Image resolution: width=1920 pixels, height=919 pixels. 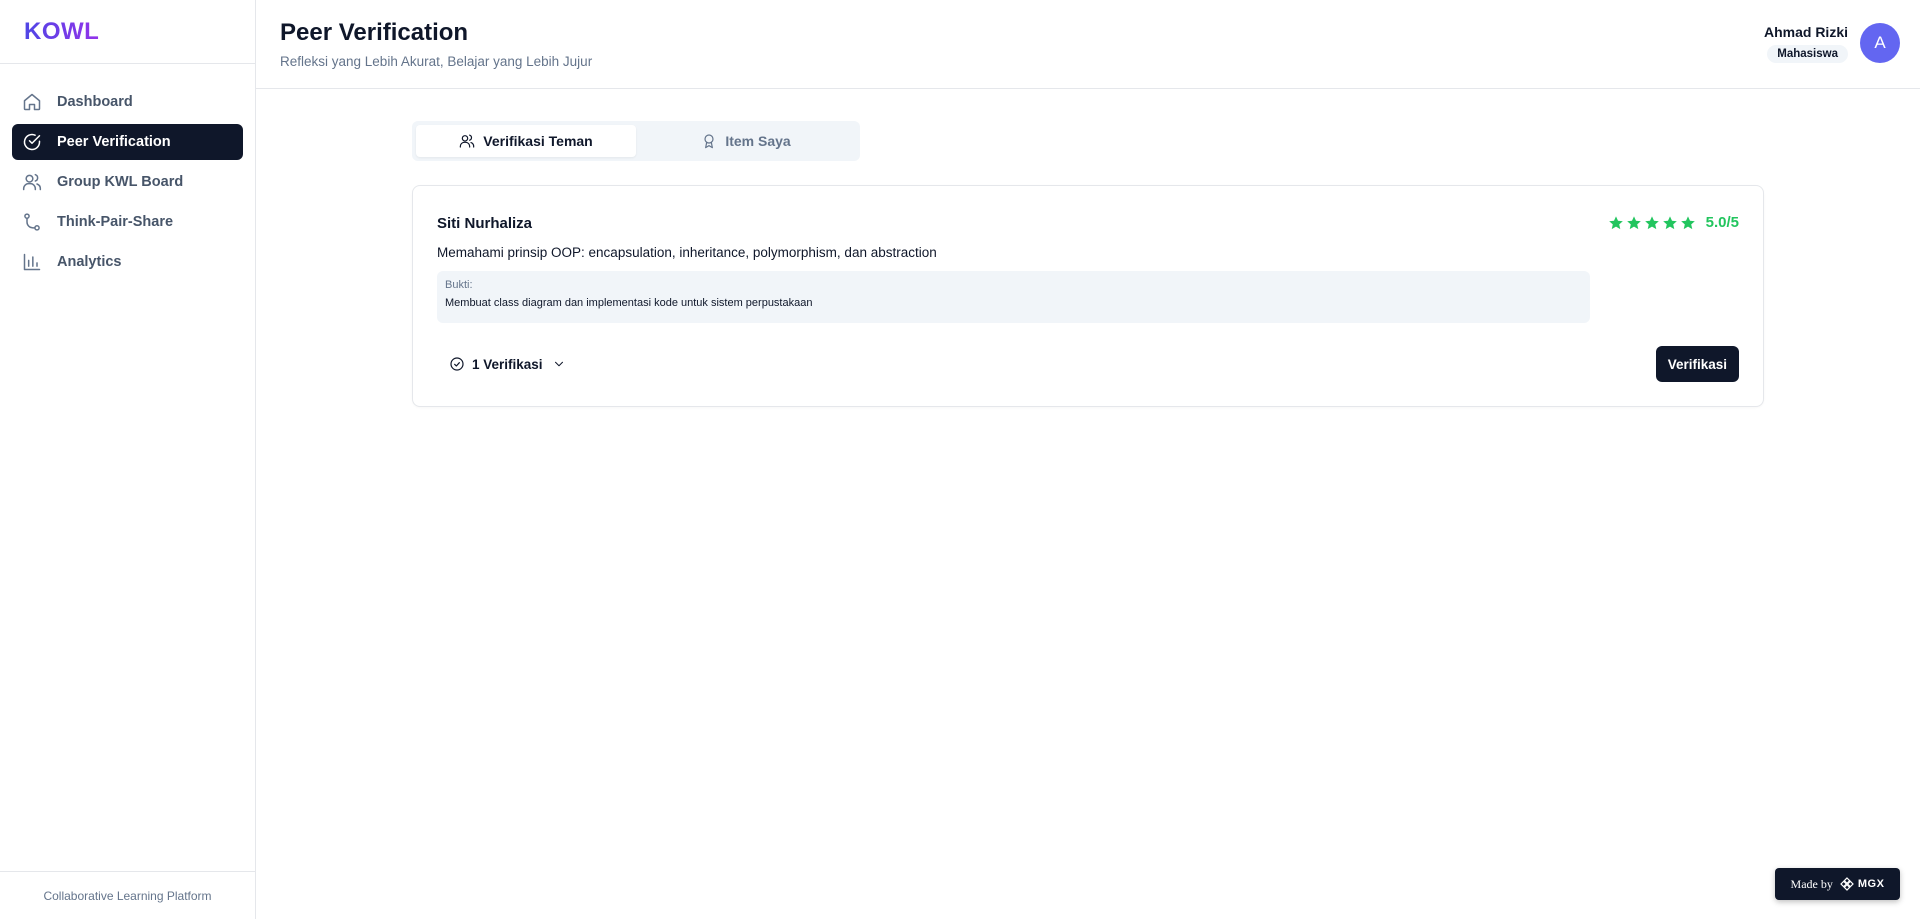 I want to click on bar-chart-icon, so click(x=32, y=262).